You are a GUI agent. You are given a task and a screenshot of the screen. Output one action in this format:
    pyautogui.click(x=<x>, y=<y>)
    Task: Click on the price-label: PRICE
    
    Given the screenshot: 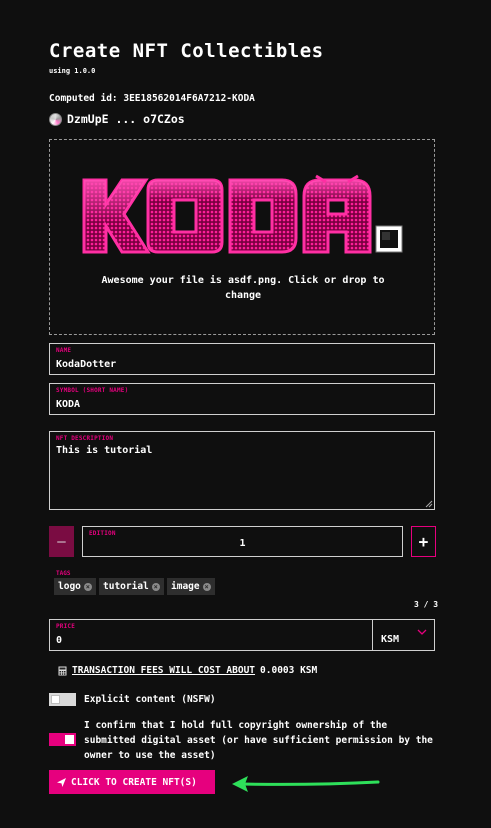 What is the action you would take?
    pyautogui.click(x=66, y=626)
    